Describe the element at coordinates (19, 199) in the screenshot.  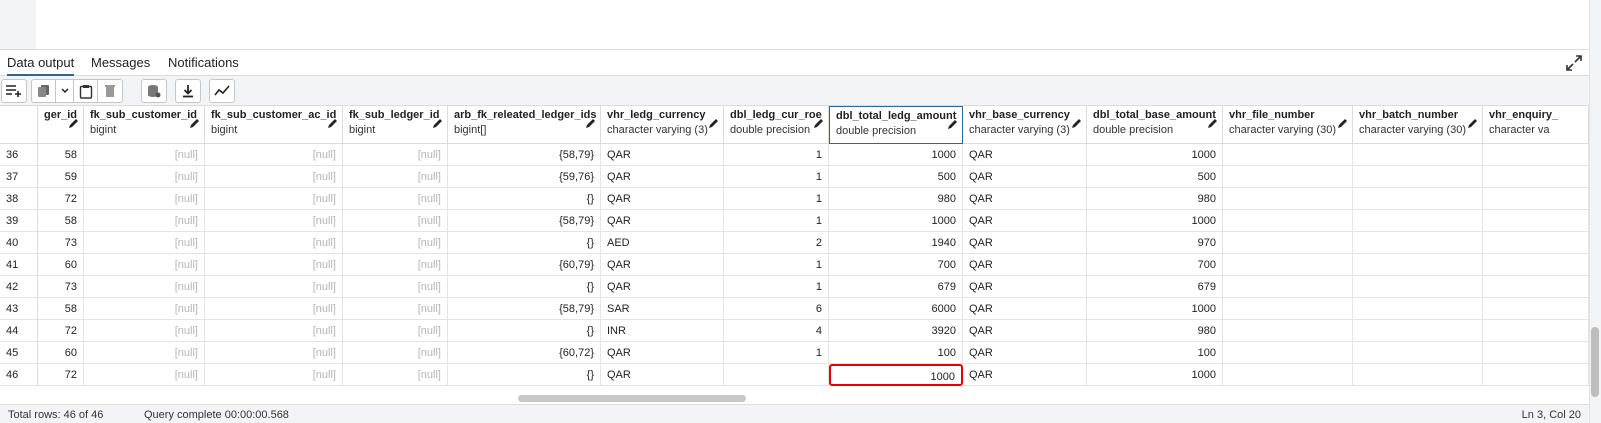
I see `row-number: 38` at that location.